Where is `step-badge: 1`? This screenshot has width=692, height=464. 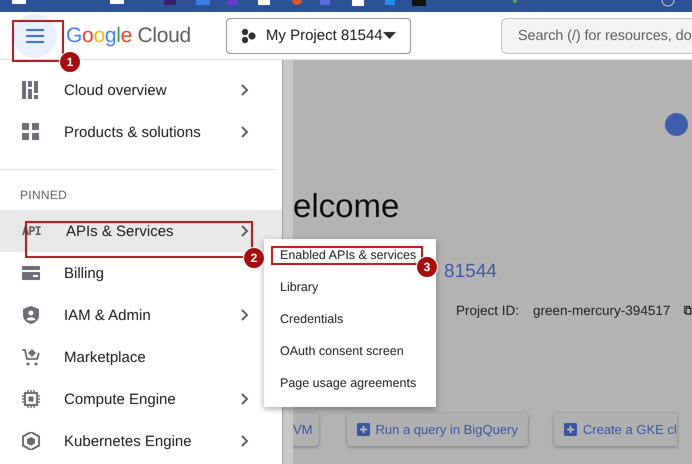
step-badge: 1 is located at coordinates (70, 62).